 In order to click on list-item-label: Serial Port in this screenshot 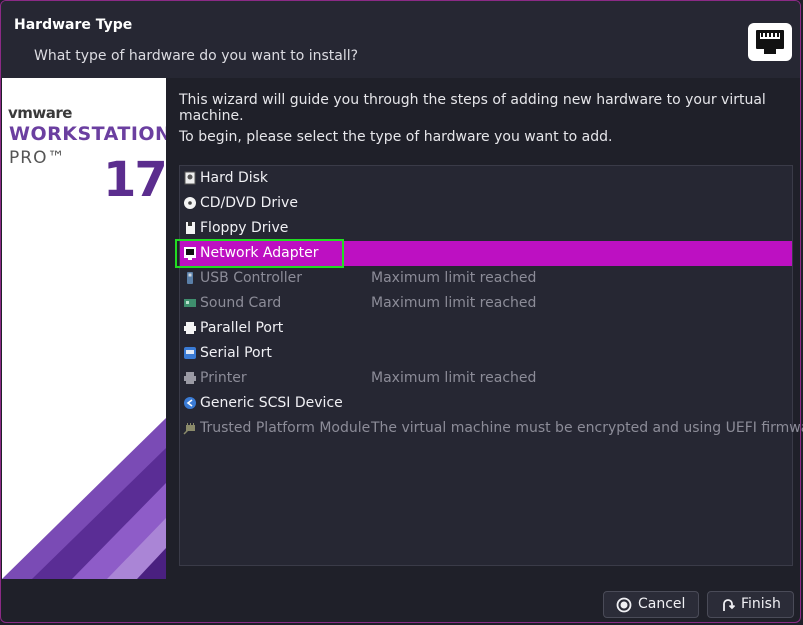, I will do `click(236, 353)`.